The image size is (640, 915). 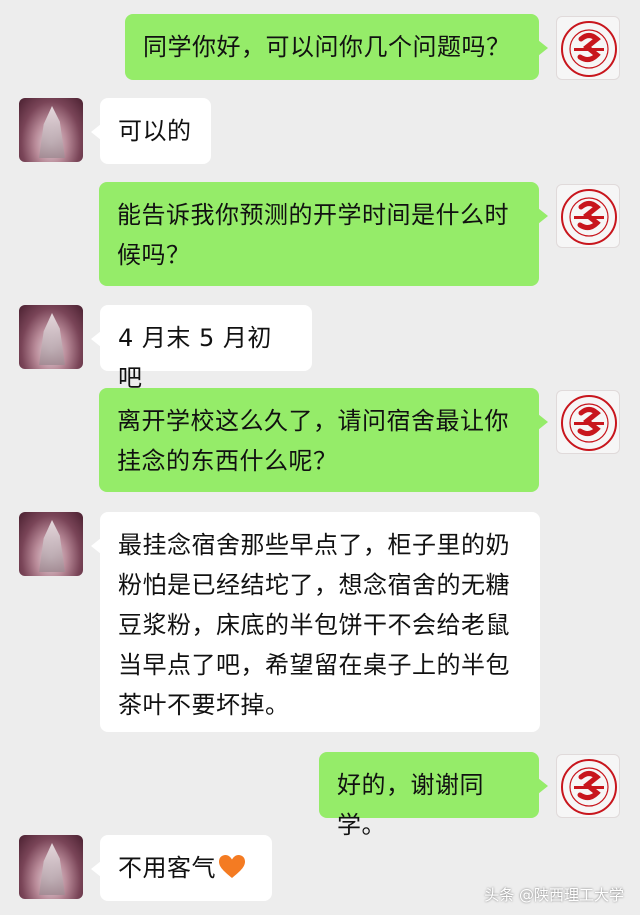 I want to click on chat-bubble-sent: 离开学校这么久了，请问宿舍最让你挂念的东西什么呢？, so click(x=323, y=440).